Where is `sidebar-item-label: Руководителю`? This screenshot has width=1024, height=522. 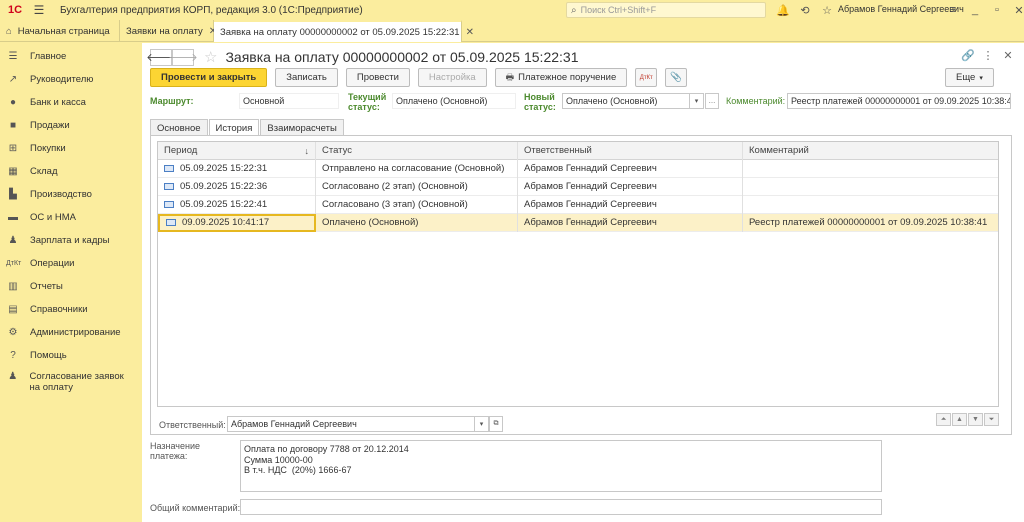
sidebar-item-label: Руководителю is located at coordinates (62, 79).